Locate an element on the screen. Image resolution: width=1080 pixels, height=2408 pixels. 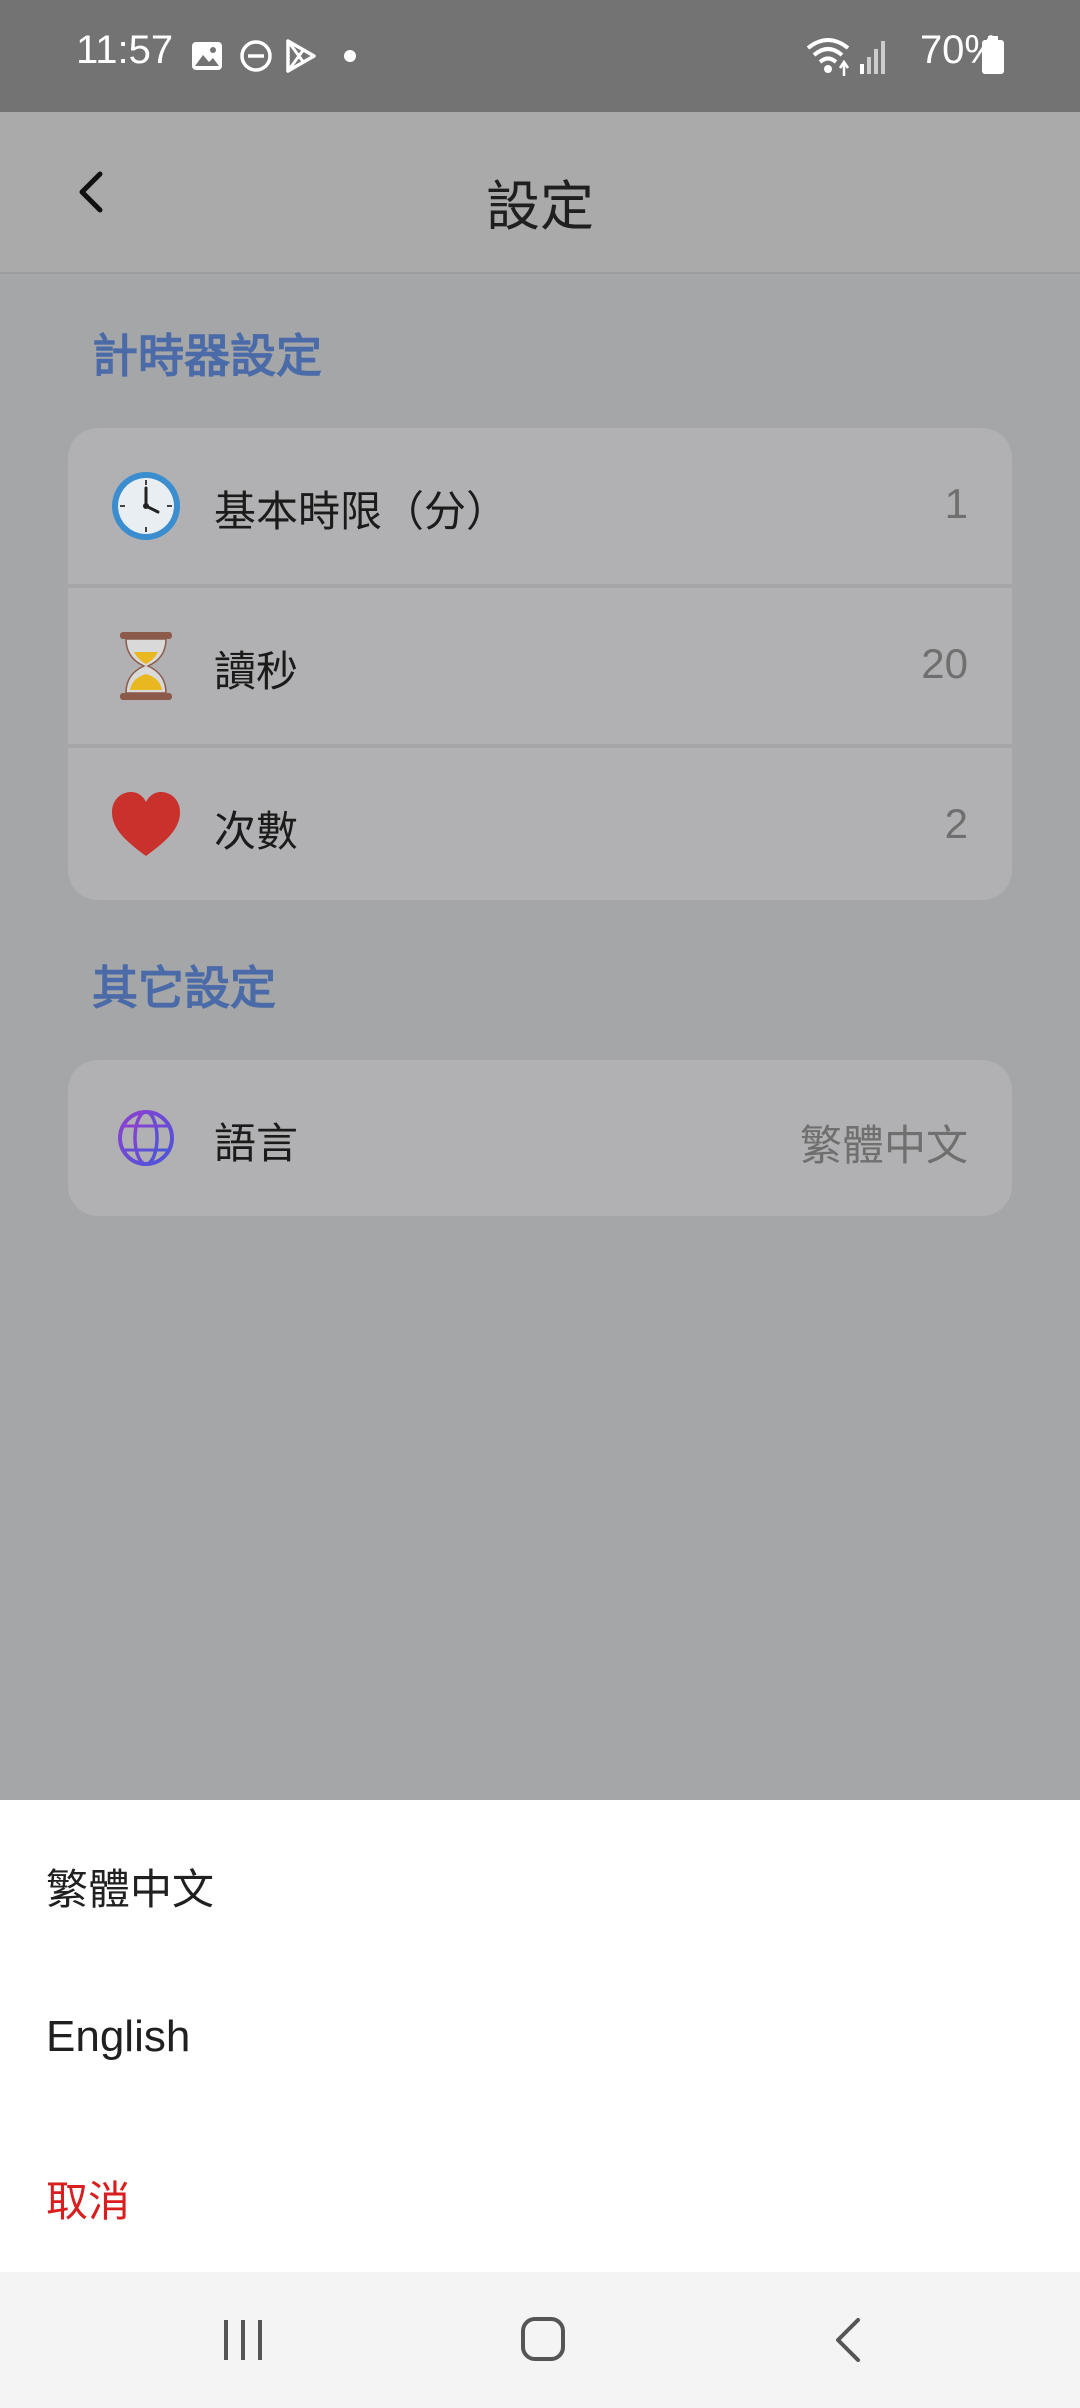
recents-icon is located at coordinates (243, 2340).